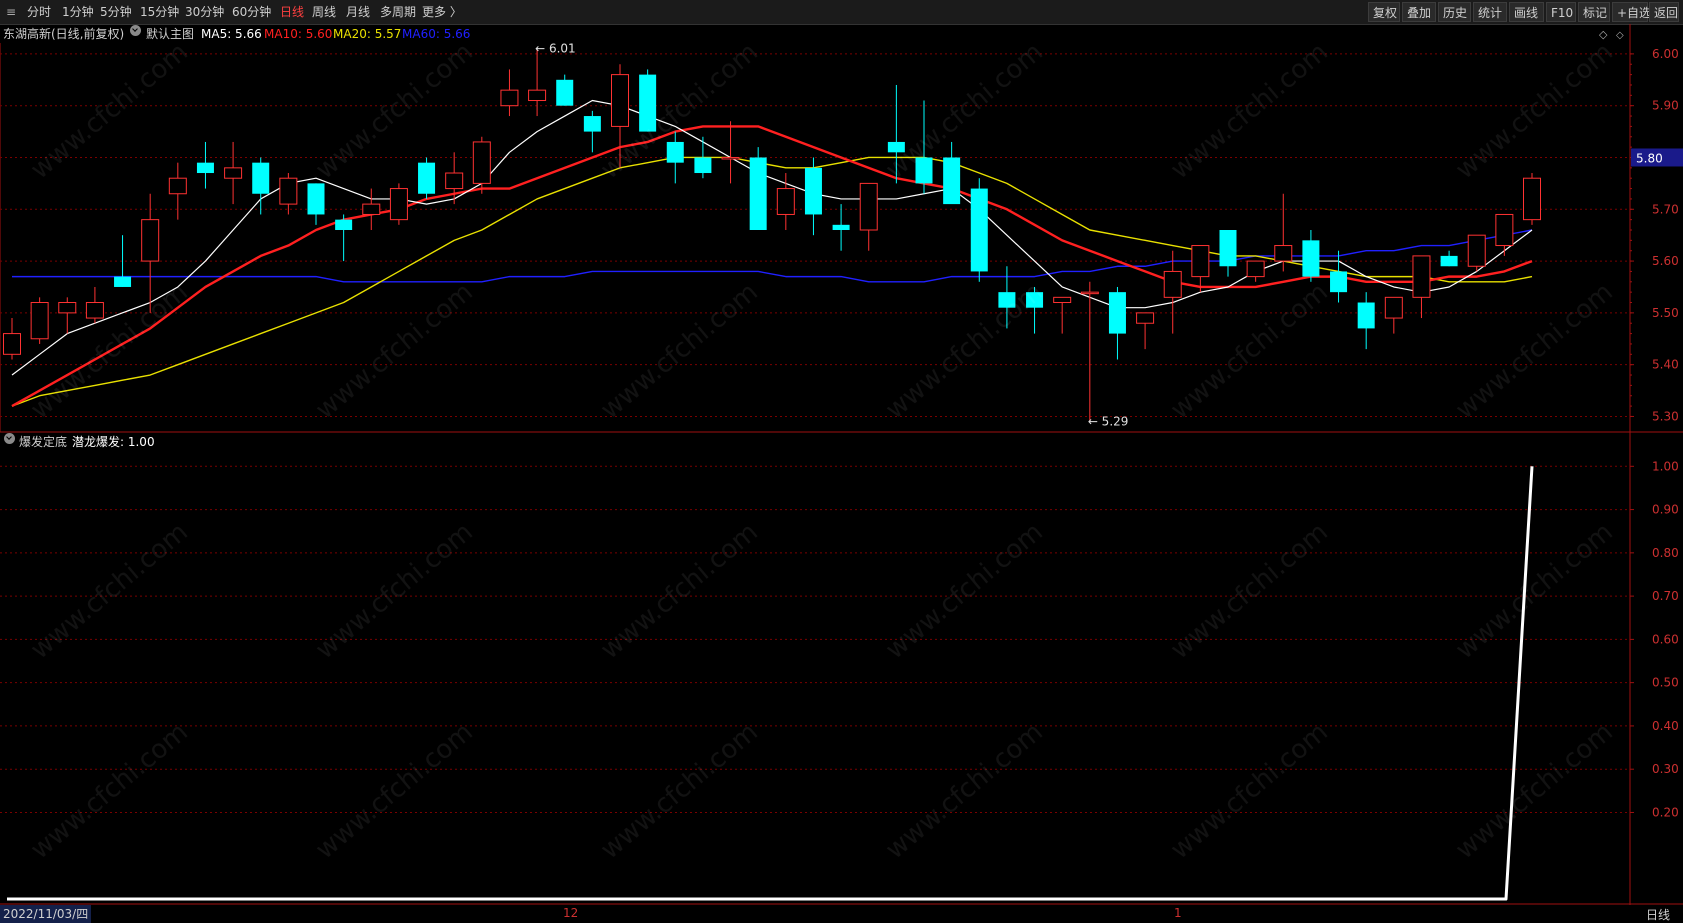 This screenshot has width=1683, height=923. I want to click on indicator-tick-label: 1.00, so click(1665, 466).